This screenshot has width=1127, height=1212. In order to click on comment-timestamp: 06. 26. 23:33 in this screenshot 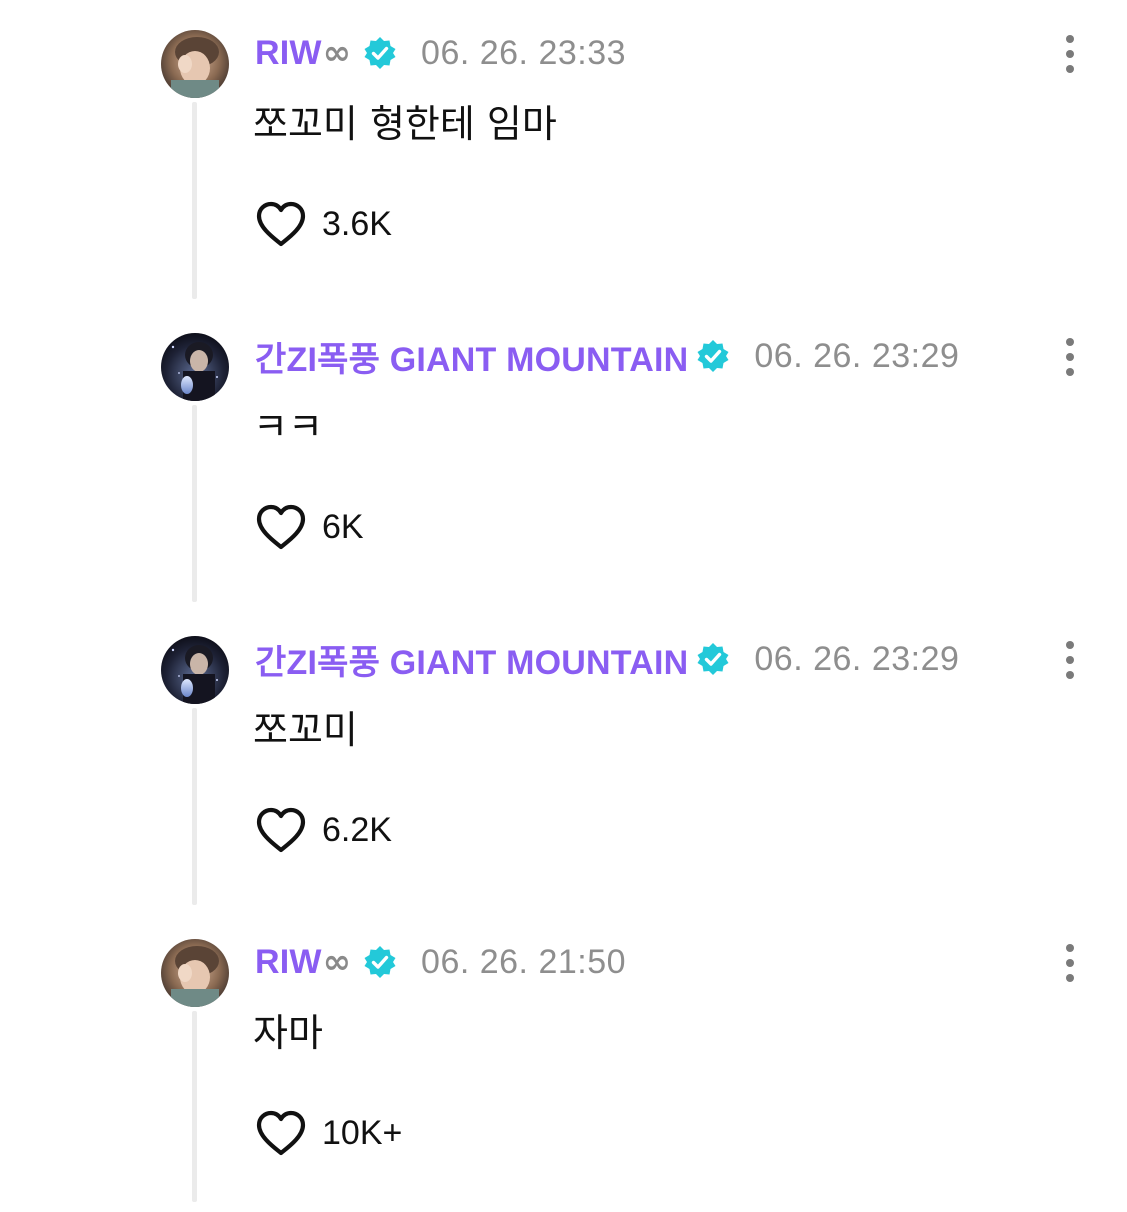, I will do `click(524, 52)`.